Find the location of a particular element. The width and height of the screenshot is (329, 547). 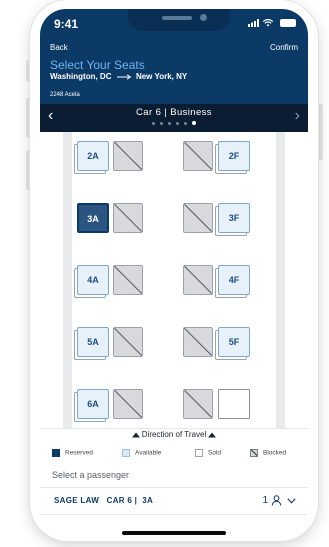

seat-2a: 2A is located at coordinates (93, 156).